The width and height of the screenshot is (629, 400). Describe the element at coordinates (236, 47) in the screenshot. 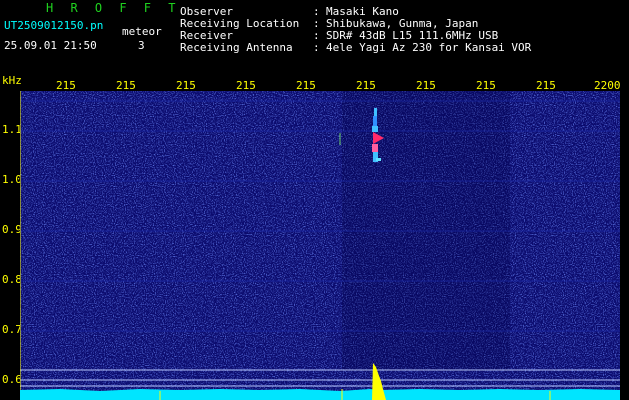

I see `info-label-antenna: Receiving Antenna` at that location.